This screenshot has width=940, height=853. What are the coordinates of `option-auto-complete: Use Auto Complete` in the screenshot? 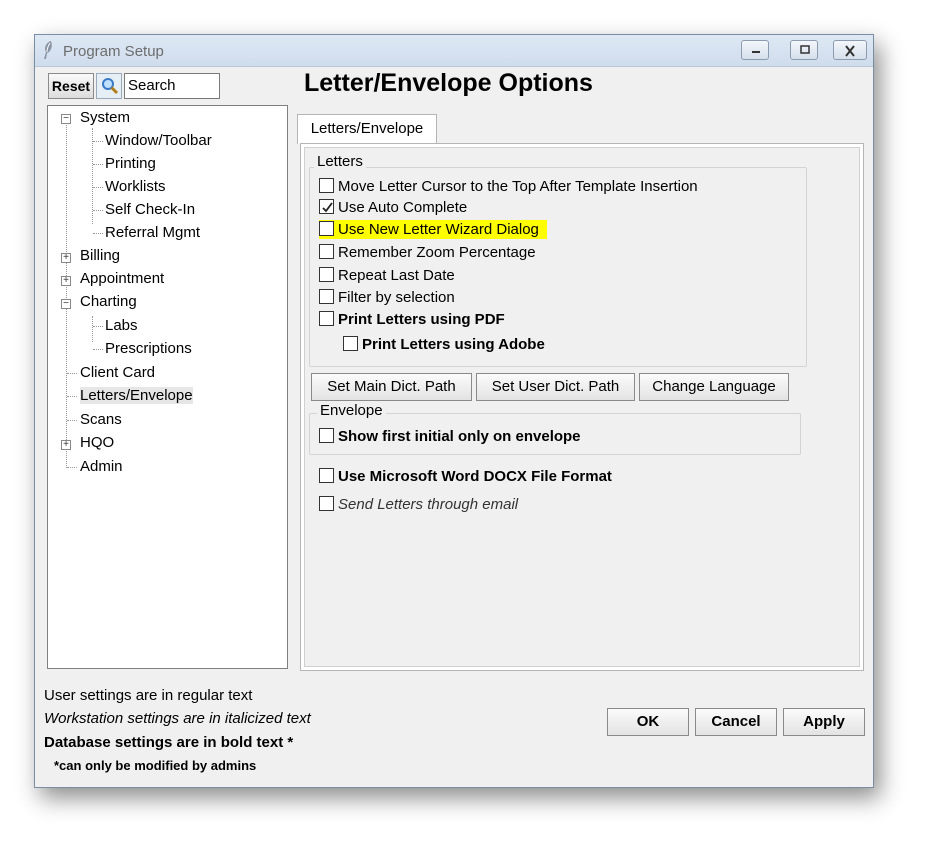 It's located at (393, 209).